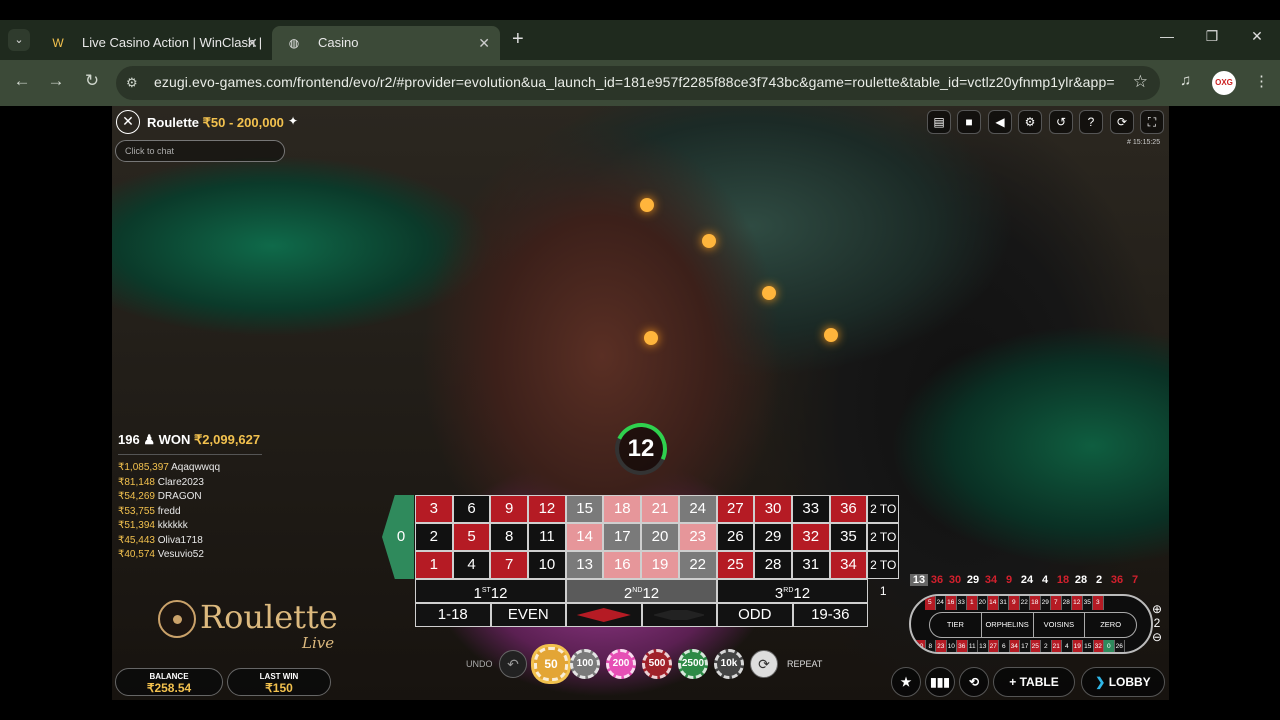 Image resolution: width=1280 pixels, height=720 pixels. What do you see at coordinates (1091, 122) in the screenshot?
I see `help-icon: ?` at bounding box center [1091, 122].